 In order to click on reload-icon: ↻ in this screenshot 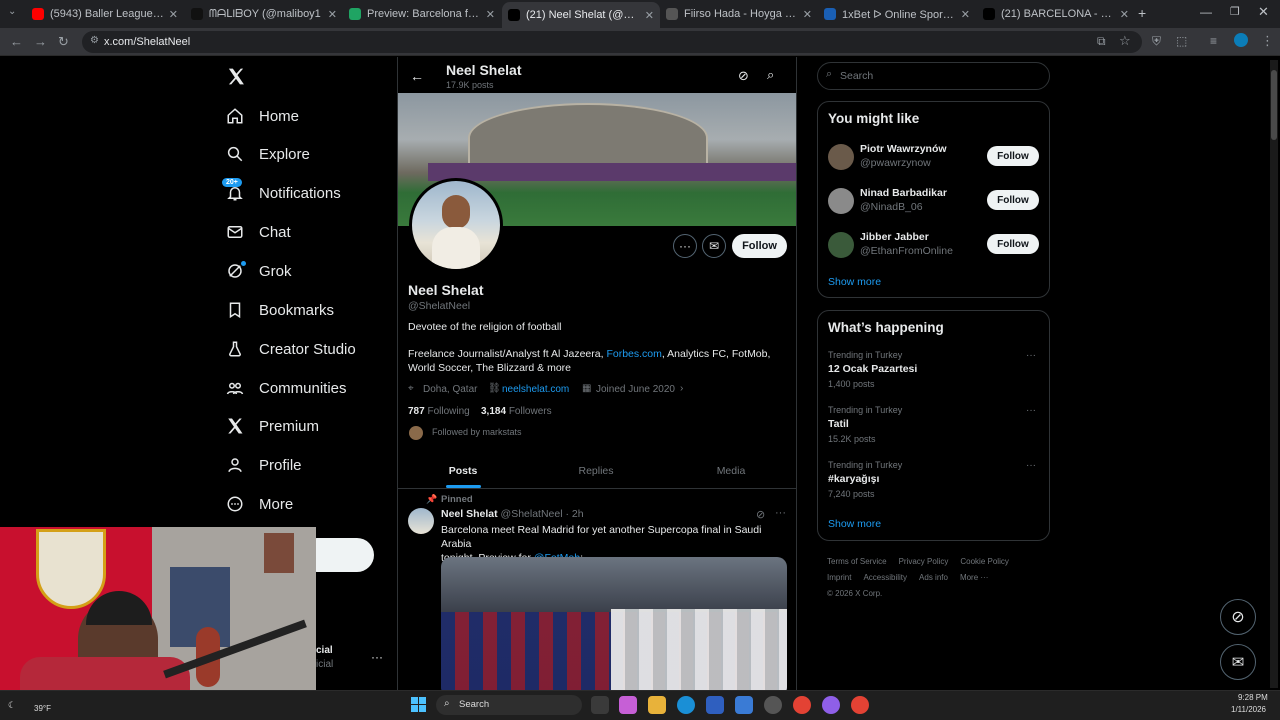, I will do `click(63, 42)`.